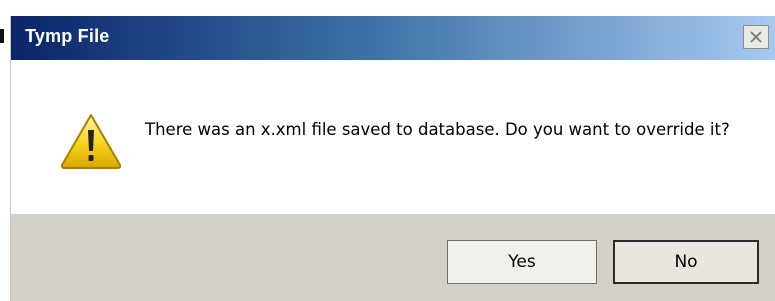  Describe the element at coordinates (67, 36) in the screenshot. I see `dialog-title: Tymp File` at that location.